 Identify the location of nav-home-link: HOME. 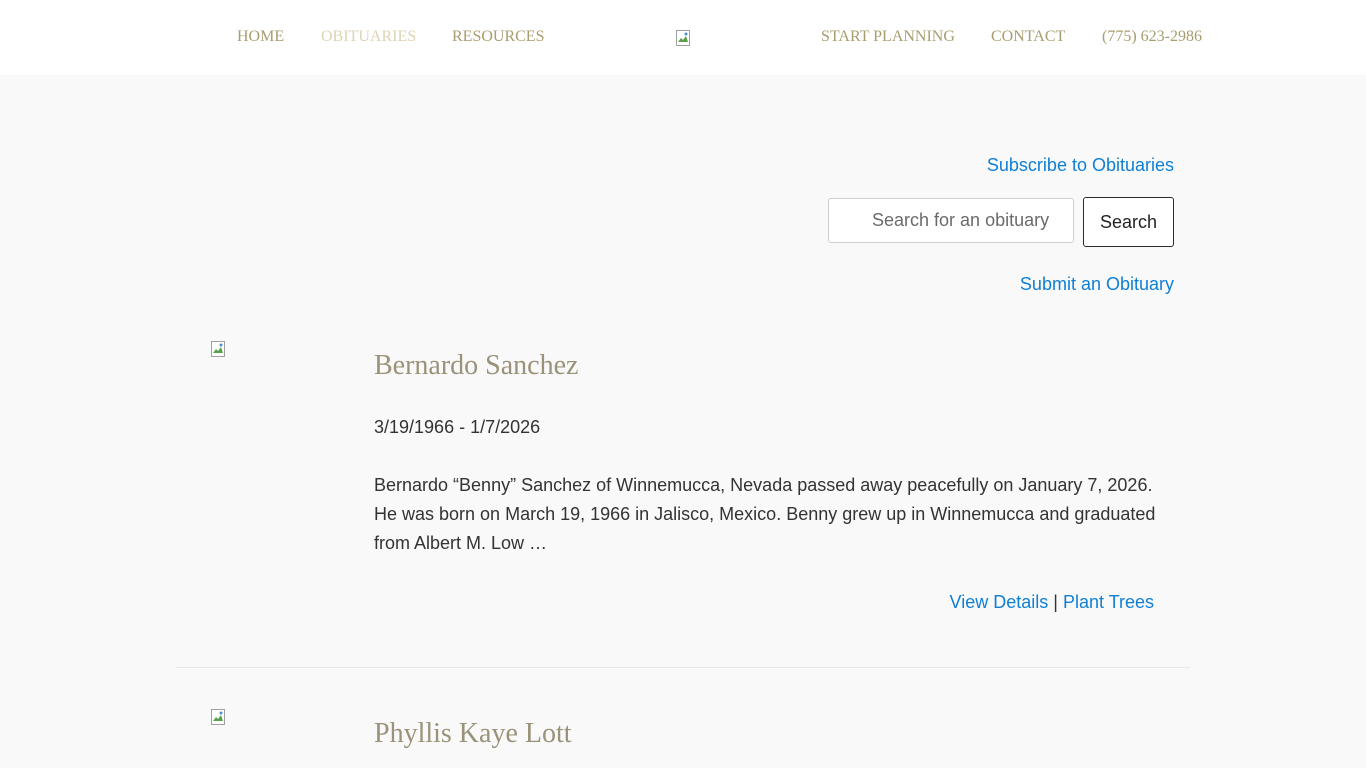
(260, 37).